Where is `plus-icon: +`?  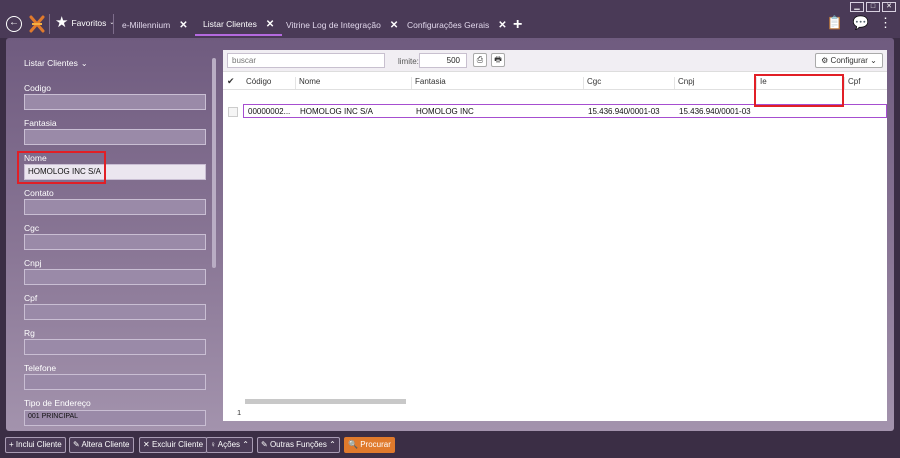 plus-icon: + is located at coordinates (11, 444).